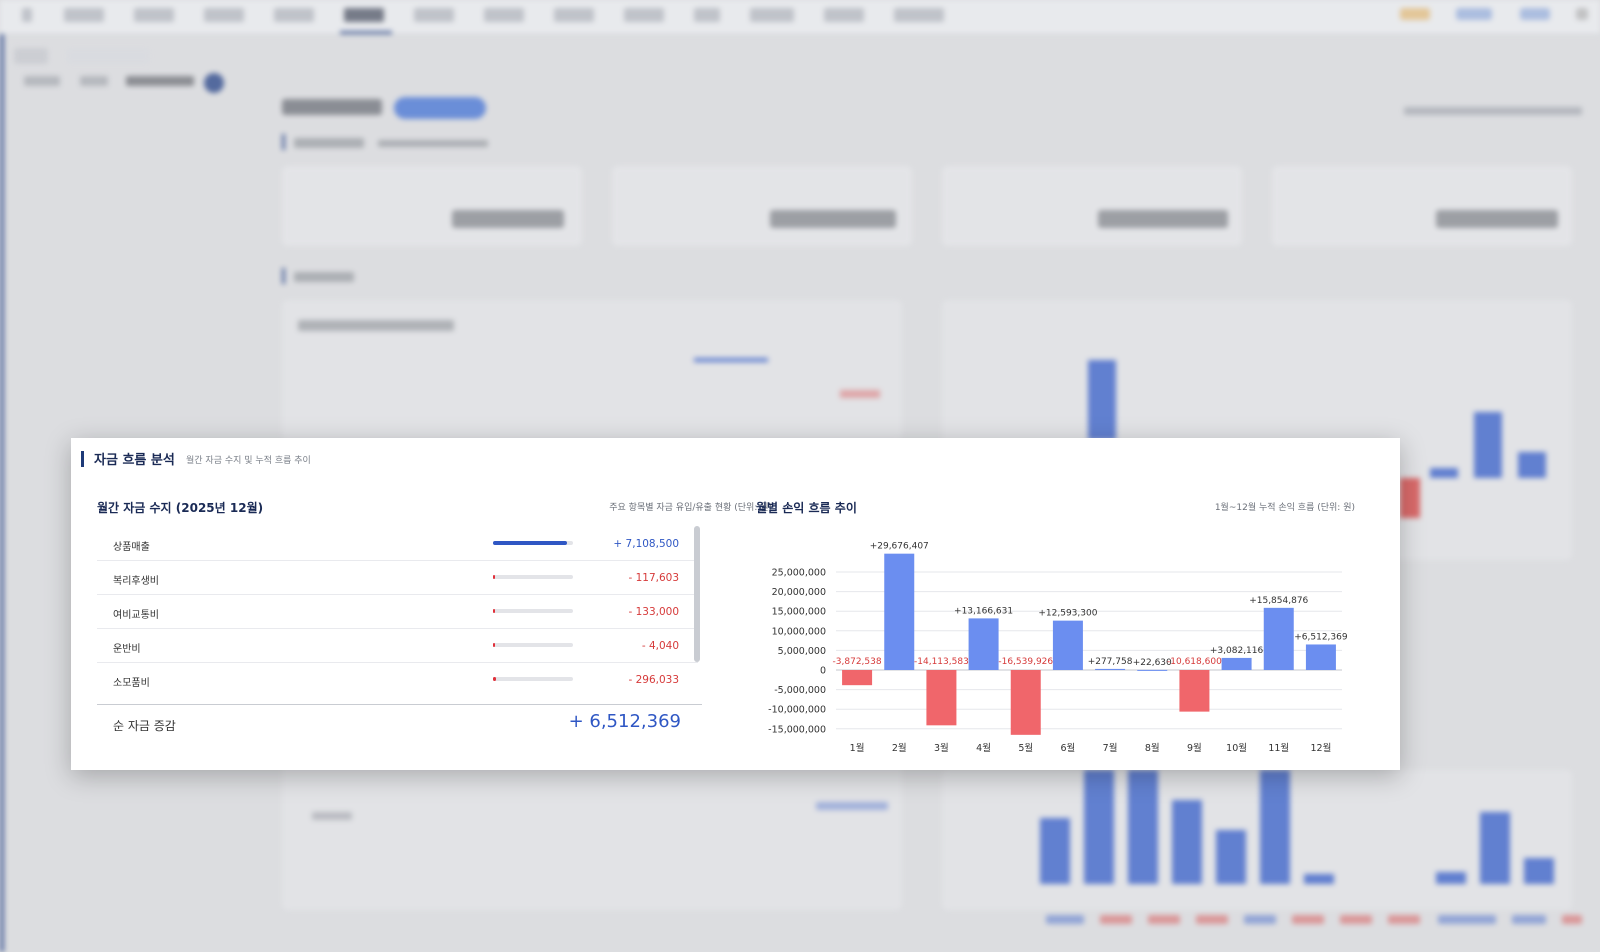  I want to click on section-subtitle: 월간 자금 수지 및 누적 흐름 추이, so click(248, 461).